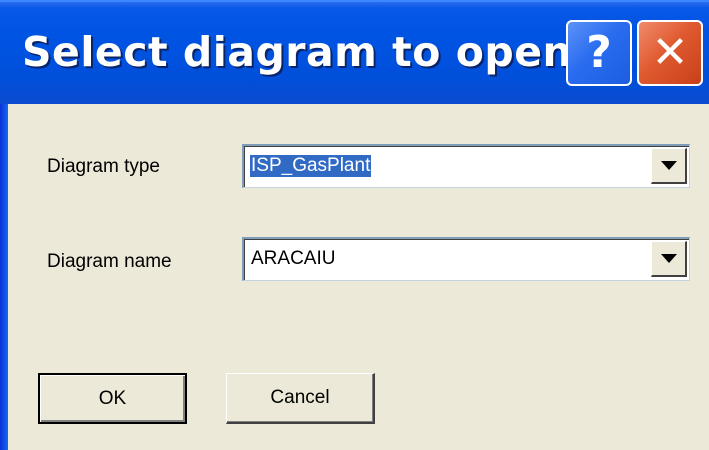 The height and width of the screenshot is (450, 709). What do you see at coordinates (300, 398) in the screenshot?
I see `cancel-button: Cancel` at bounding box center [300, 398].